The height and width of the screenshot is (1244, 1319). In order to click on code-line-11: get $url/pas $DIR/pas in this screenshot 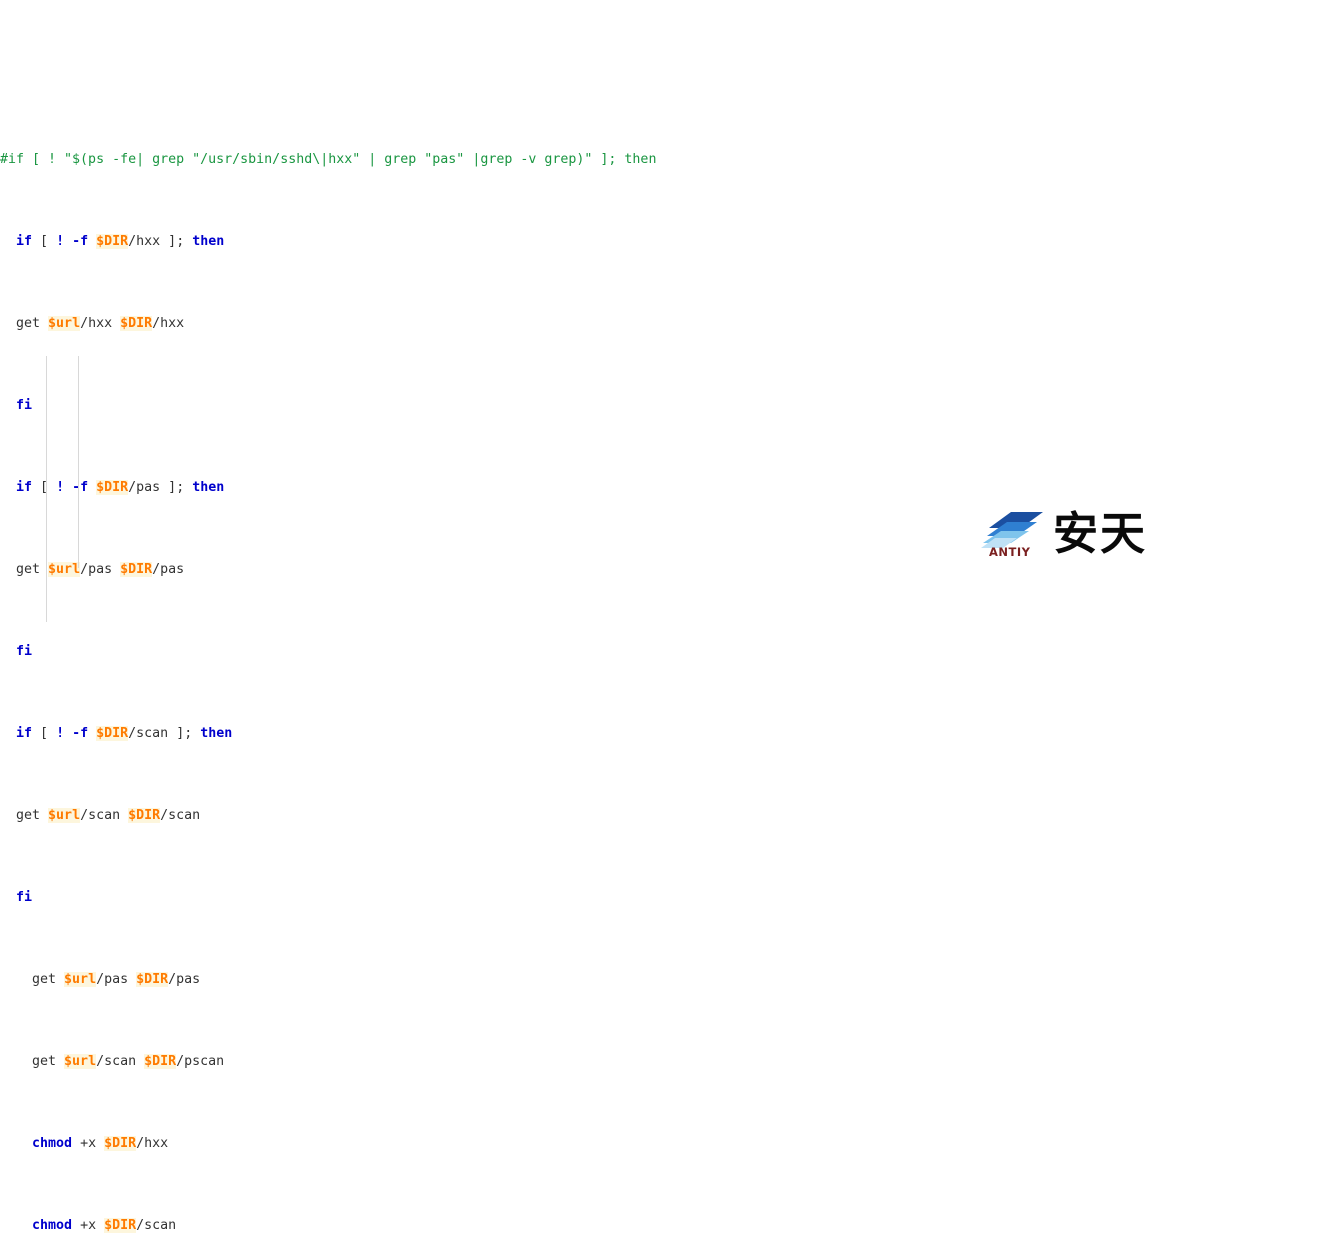, I will do `click(100, 979)`.